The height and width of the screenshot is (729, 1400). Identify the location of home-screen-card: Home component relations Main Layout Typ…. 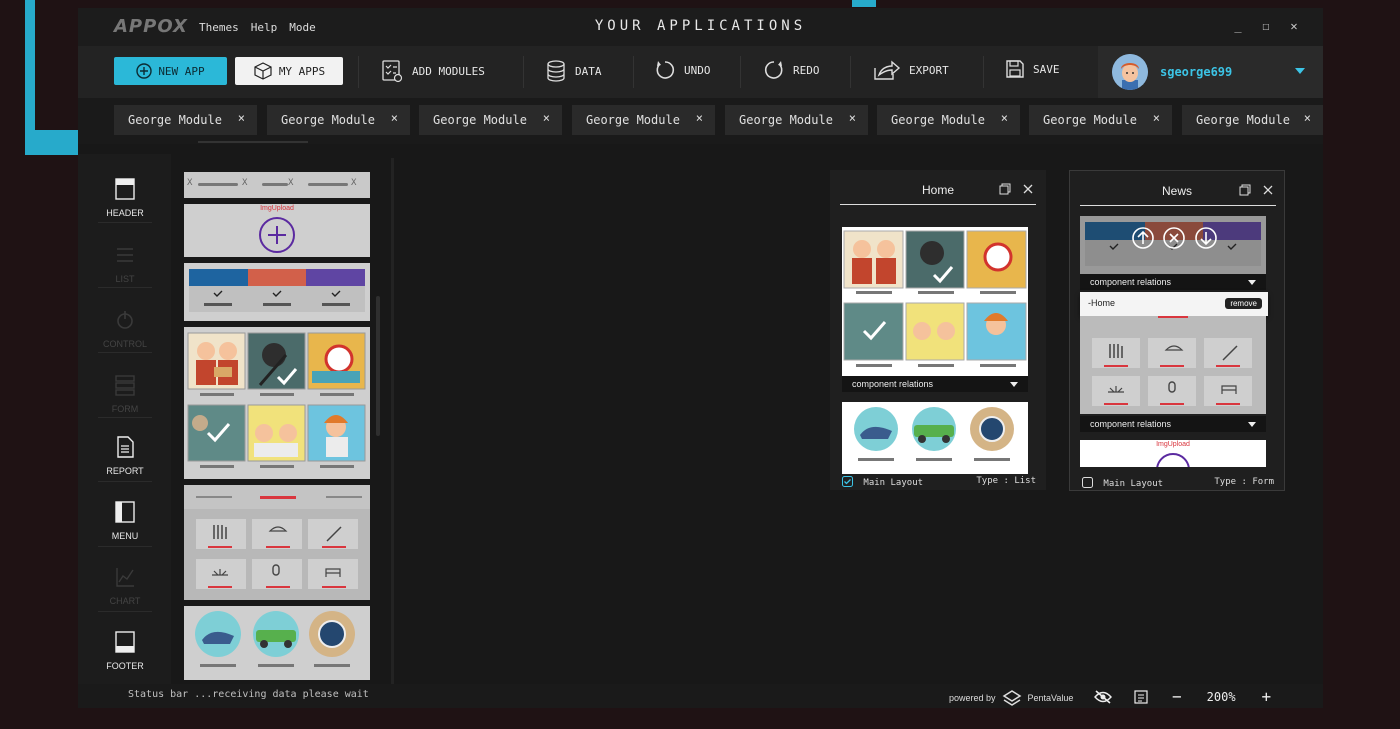
(938, 330).